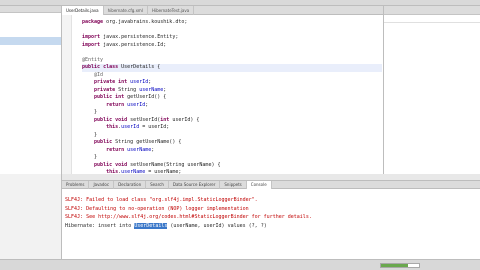 This screenshot has height=270, width=480. I want to click on code-line: public class UserDetails {, so click(232, 68).